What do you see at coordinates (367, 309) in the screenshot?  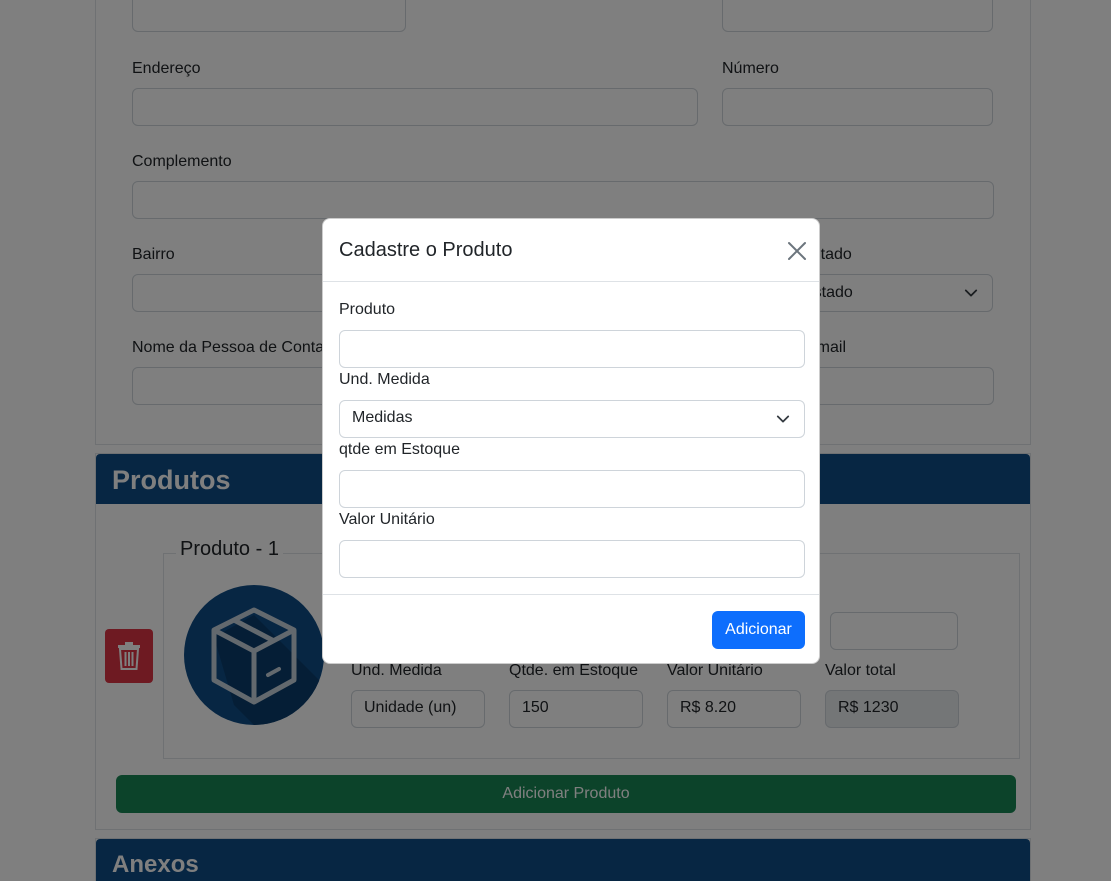 I see `modal-produto-label: Produto` at bounding box center [367, 309].